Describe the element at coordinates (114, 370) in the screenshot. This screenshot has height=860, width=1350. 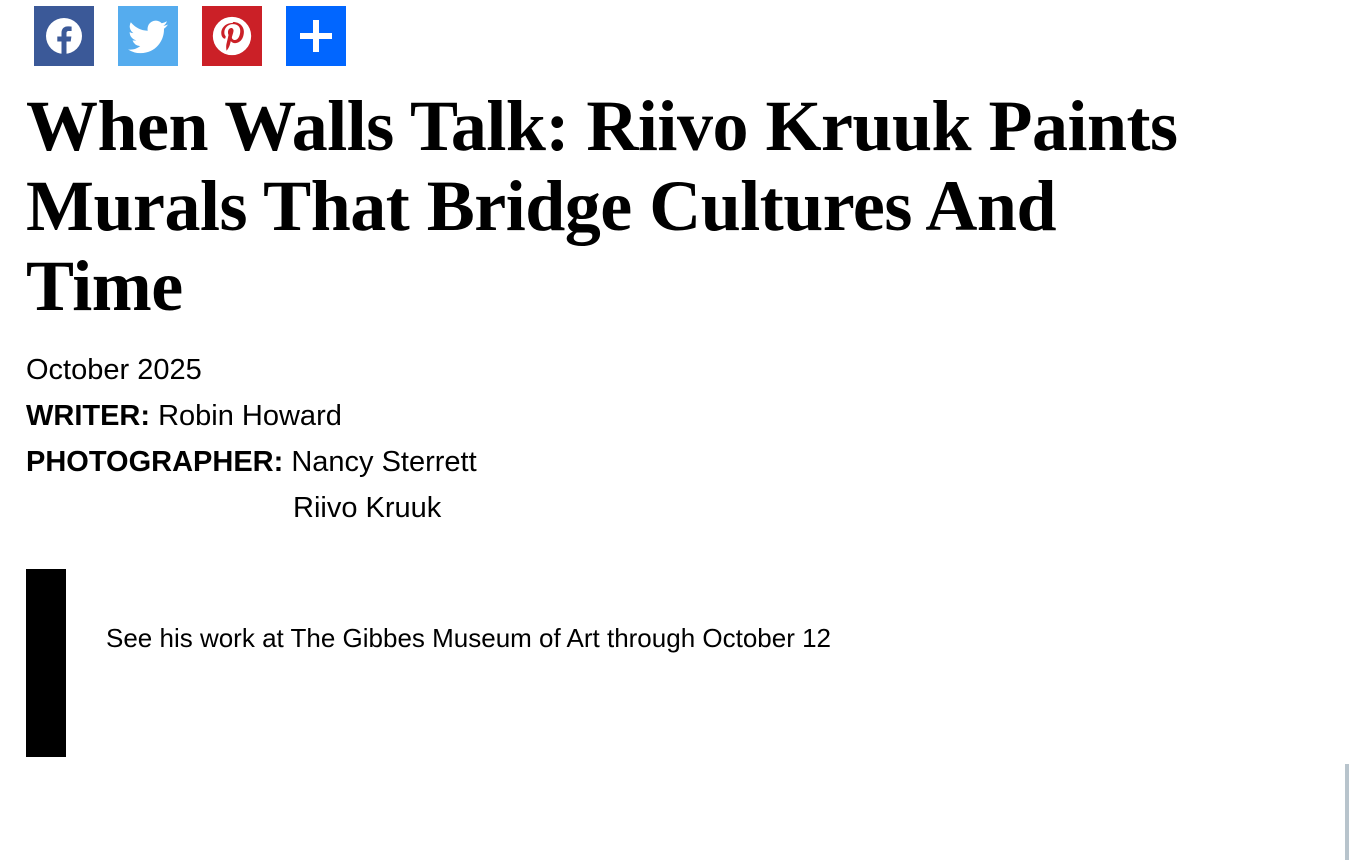
I see `article-date: October 2025` at that location.